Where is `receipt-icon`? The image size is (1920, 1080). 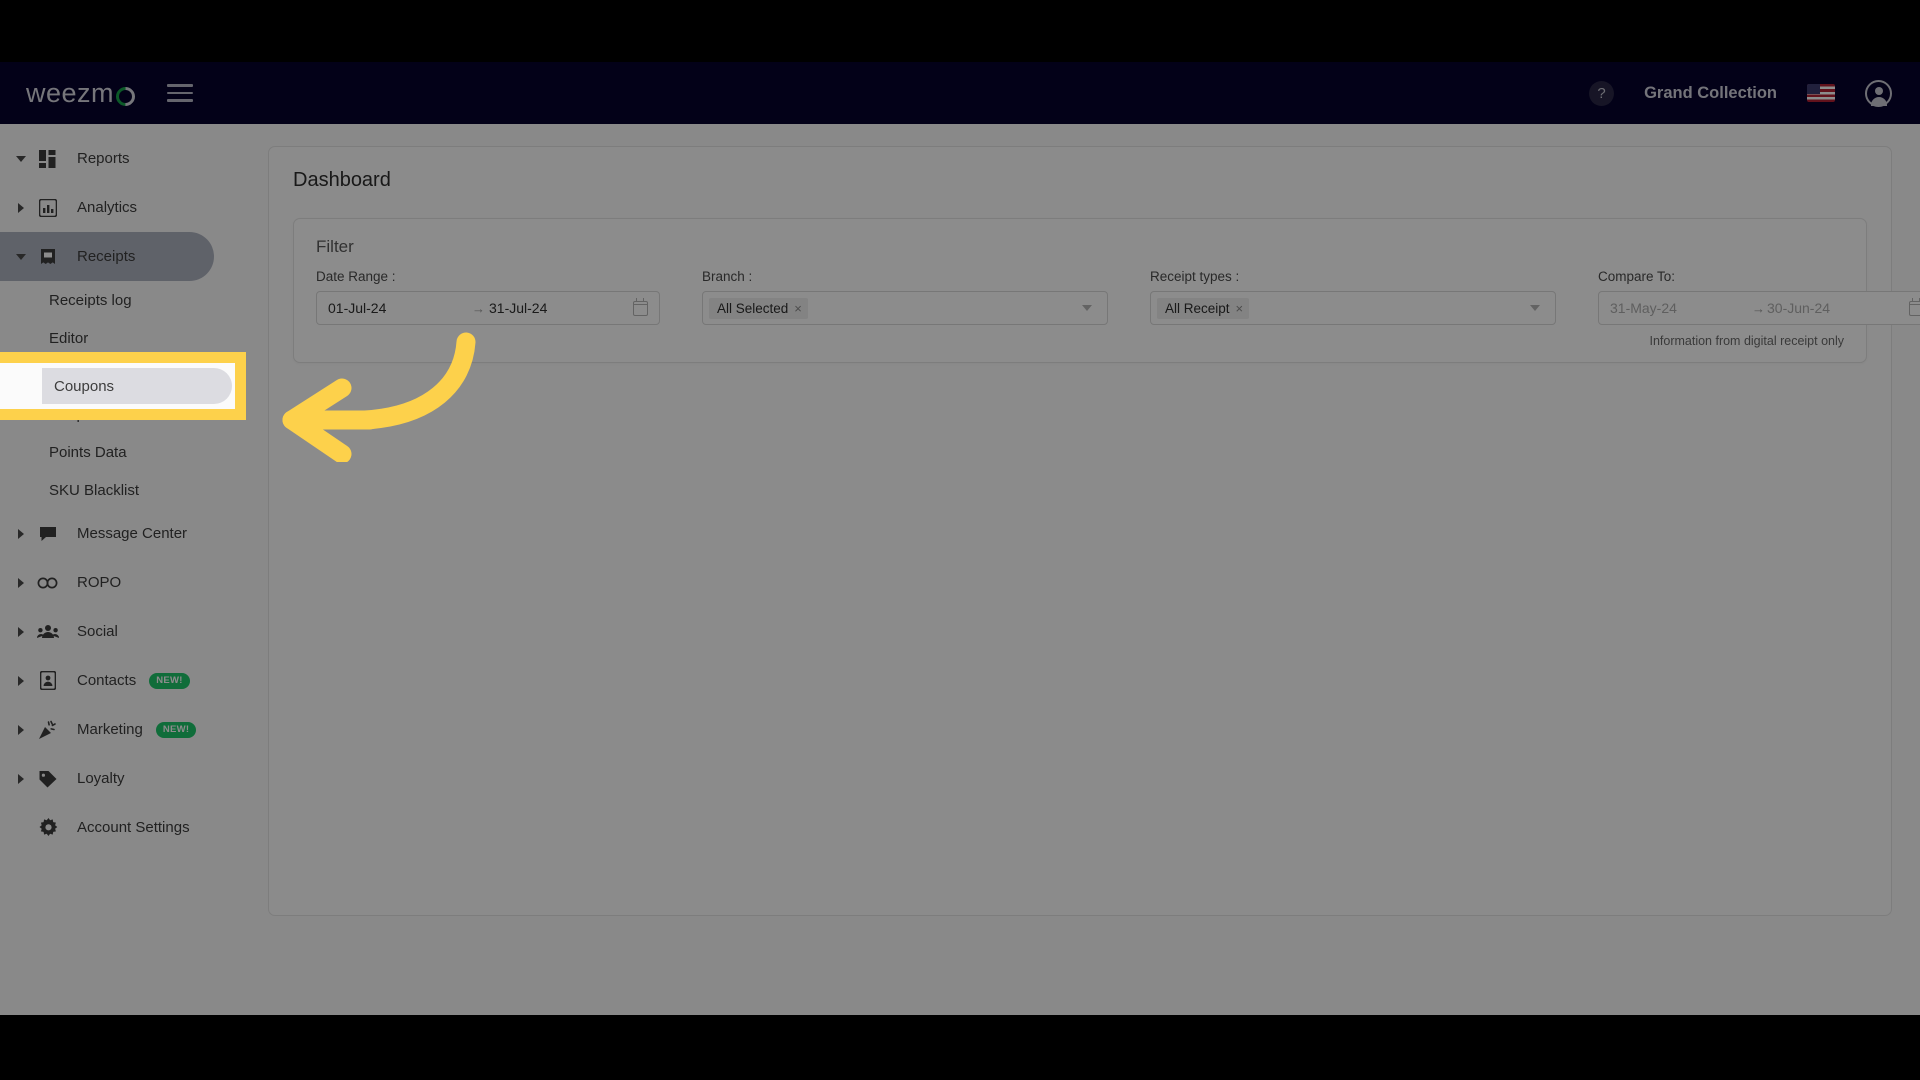
receipt-icon is located at coordinates (48, 257).